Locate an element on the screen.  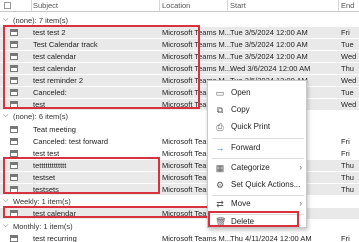
menu-item-label: Copy is located at coordinates (240, 109).